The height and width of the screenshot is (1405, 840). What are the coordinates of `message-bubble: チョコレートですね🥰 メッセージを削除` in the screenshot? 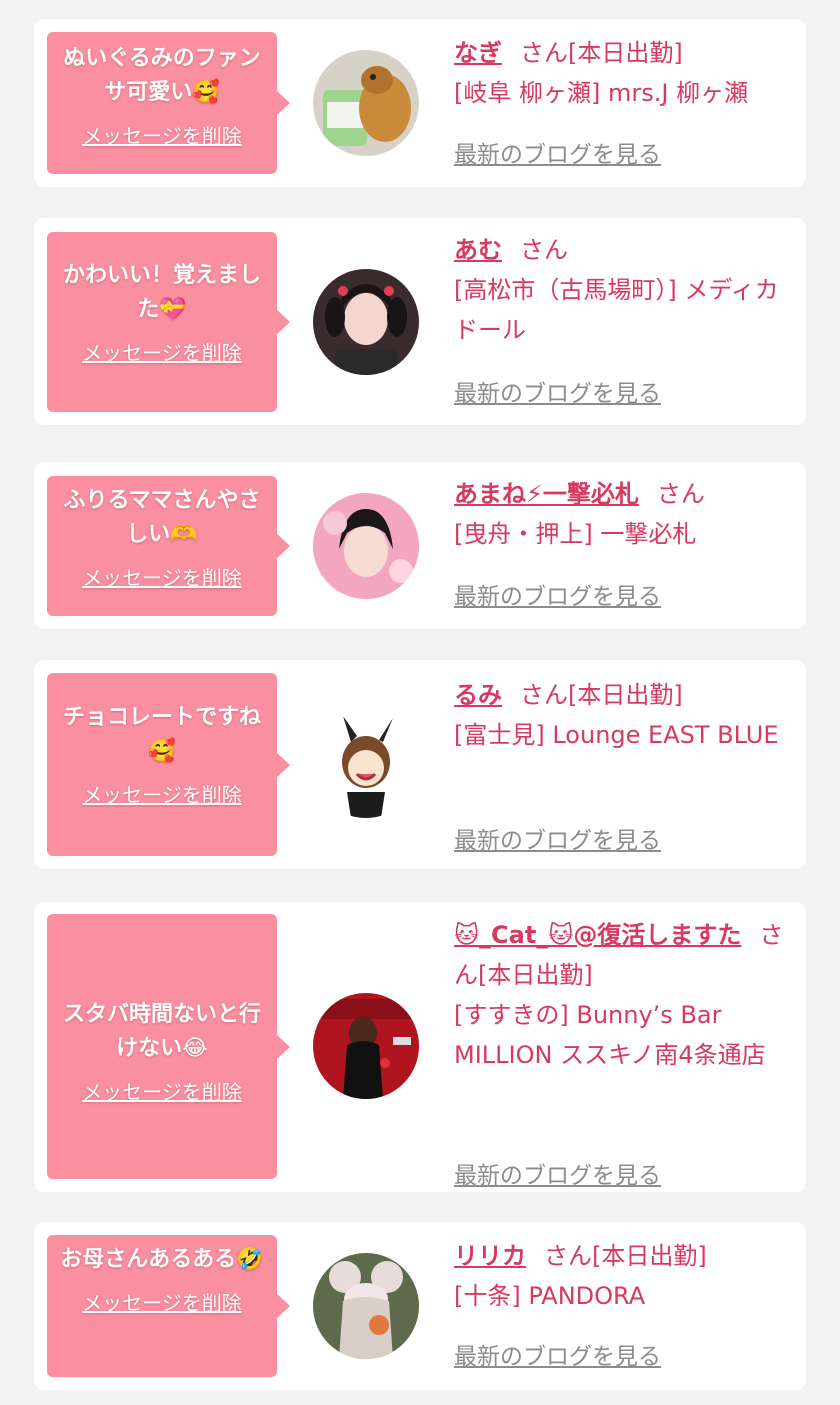 It's located at (168, 764).